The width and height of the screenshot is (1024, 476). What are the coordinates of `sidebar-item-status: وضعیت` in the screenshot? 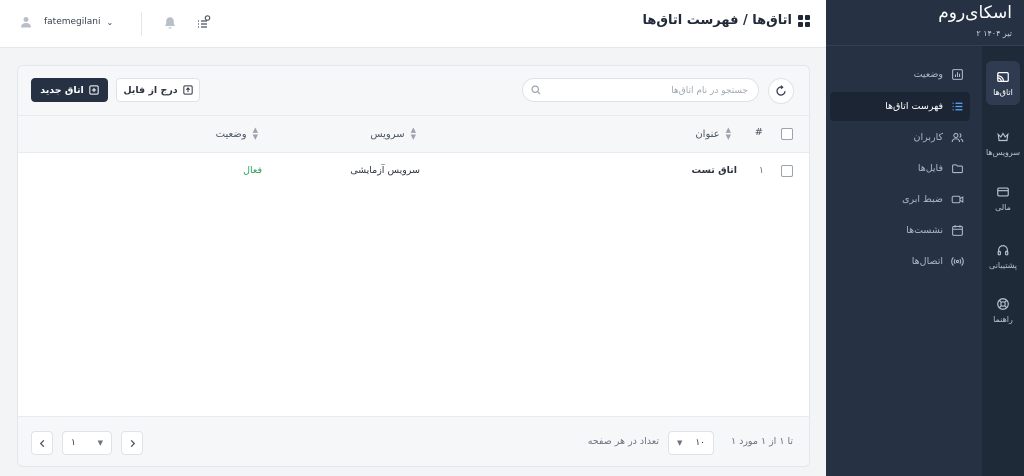 It's located at (900, 74).